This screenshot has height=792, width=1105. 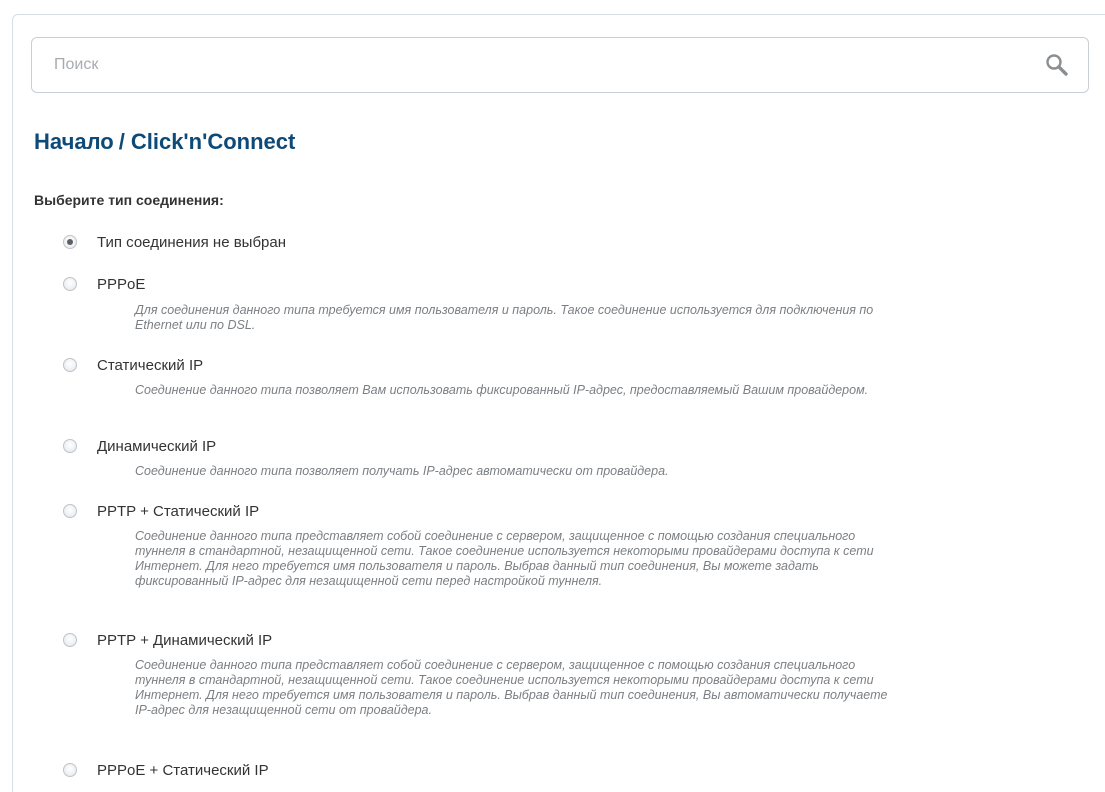 I want to click on option-row: Статический IP, so click(x=563, y=366).